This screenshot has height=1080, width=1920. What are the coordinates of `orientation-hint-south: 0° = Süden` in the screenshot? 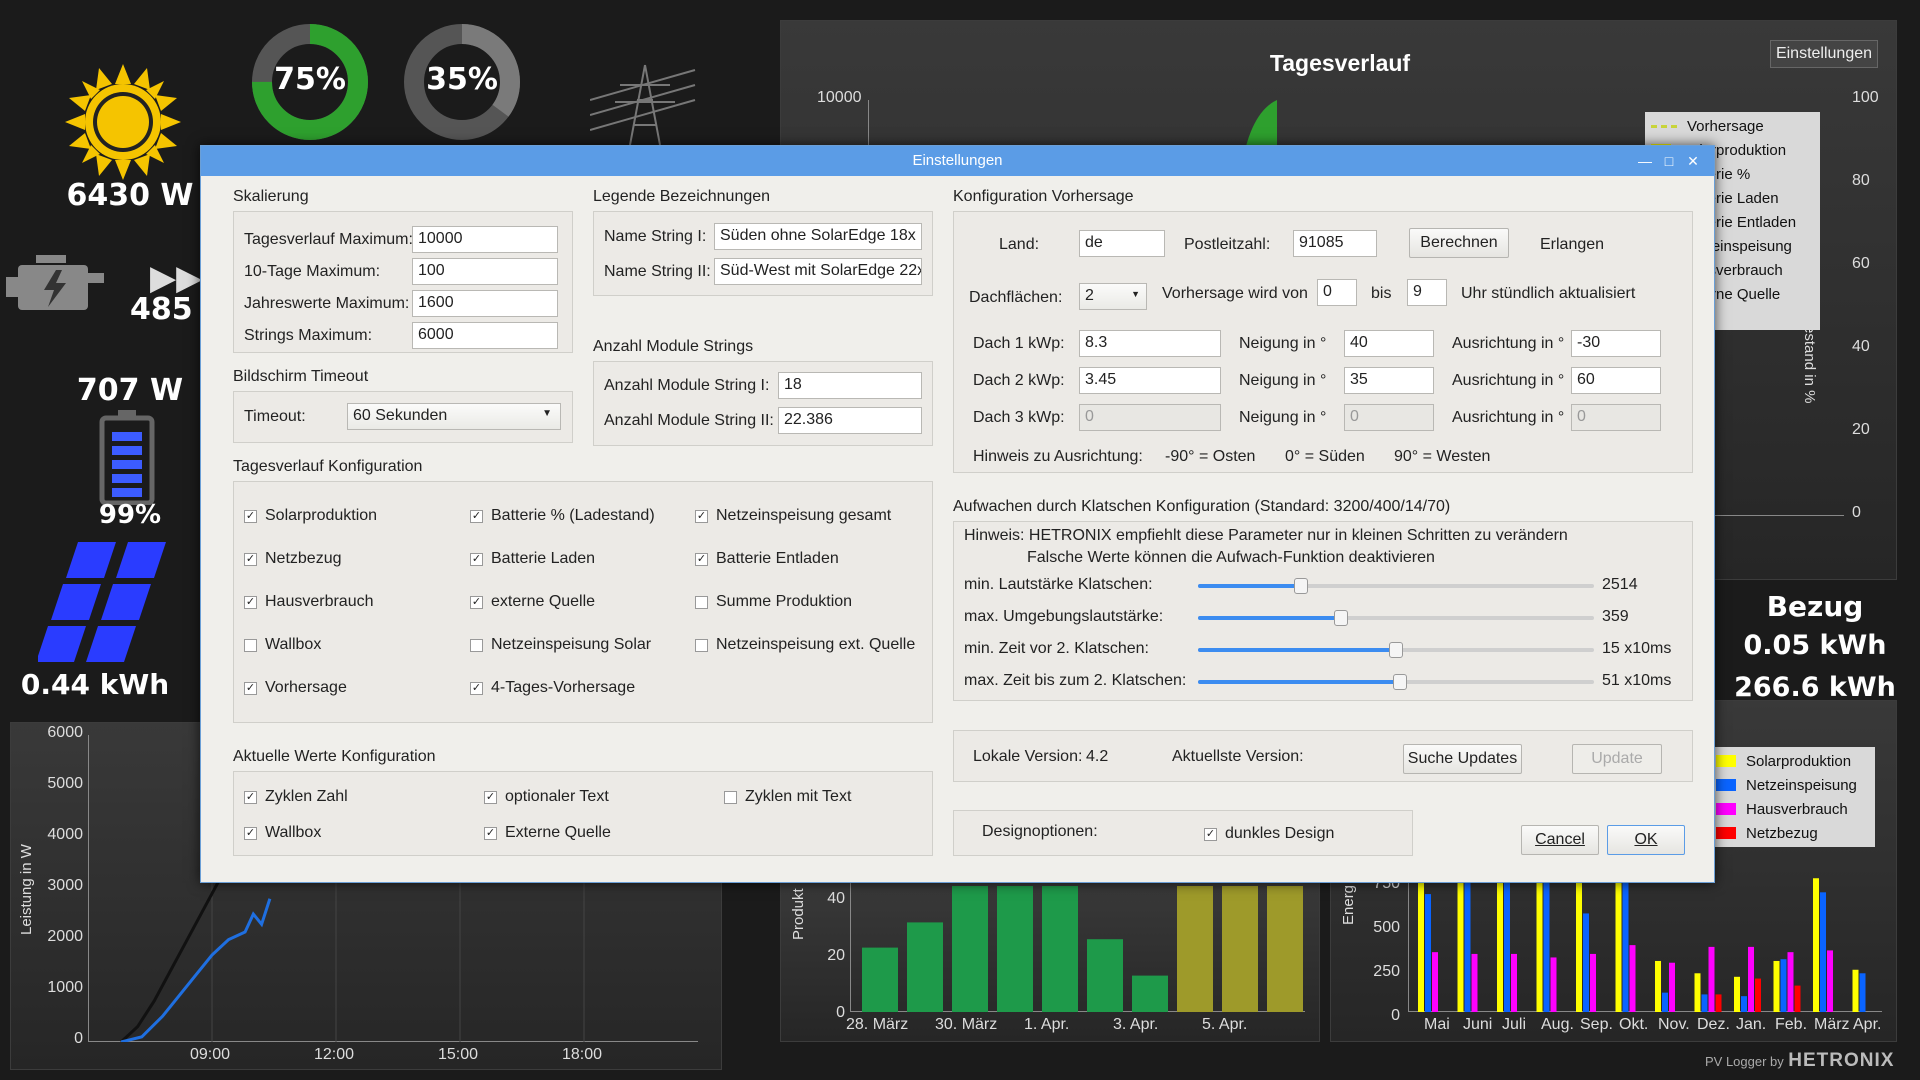 It's located at (1325, 456).